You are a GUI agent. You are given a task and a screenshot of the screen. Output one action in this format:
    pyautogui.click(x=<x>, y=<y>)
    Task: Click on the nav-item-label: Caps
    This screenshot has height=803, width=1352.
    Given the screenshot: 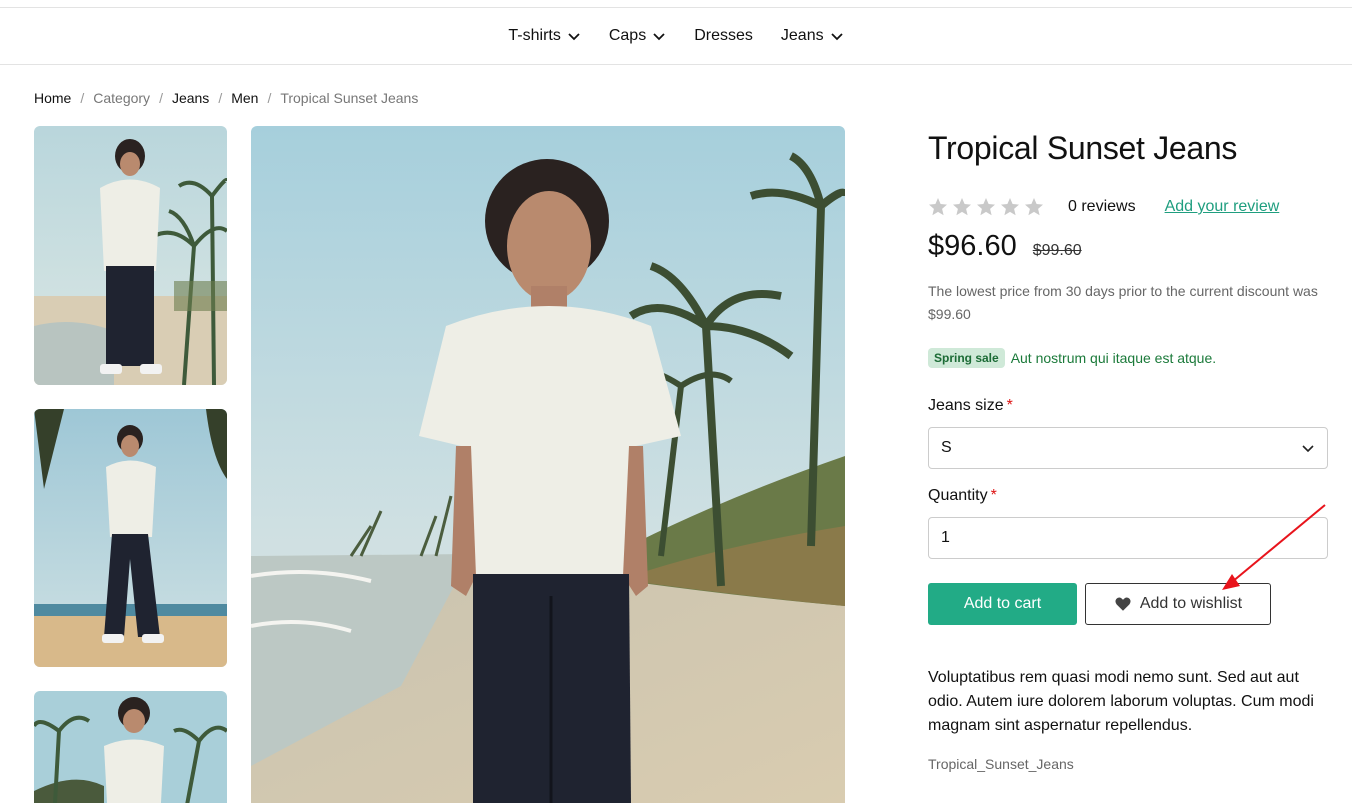 What is the action you would take?
    pyautogui.click(x=627, y=35)
    